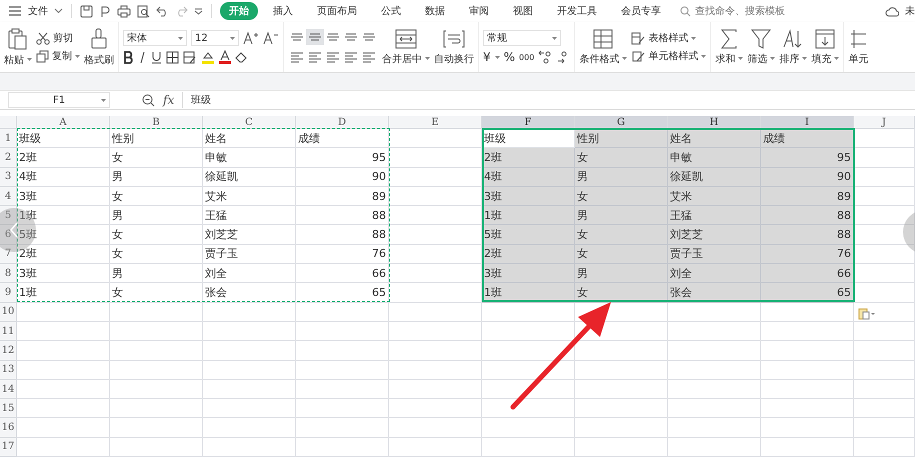 The height and width of the screenshot is (461, 915). I want to click on table-cell: 成绩, so click(807, 138).